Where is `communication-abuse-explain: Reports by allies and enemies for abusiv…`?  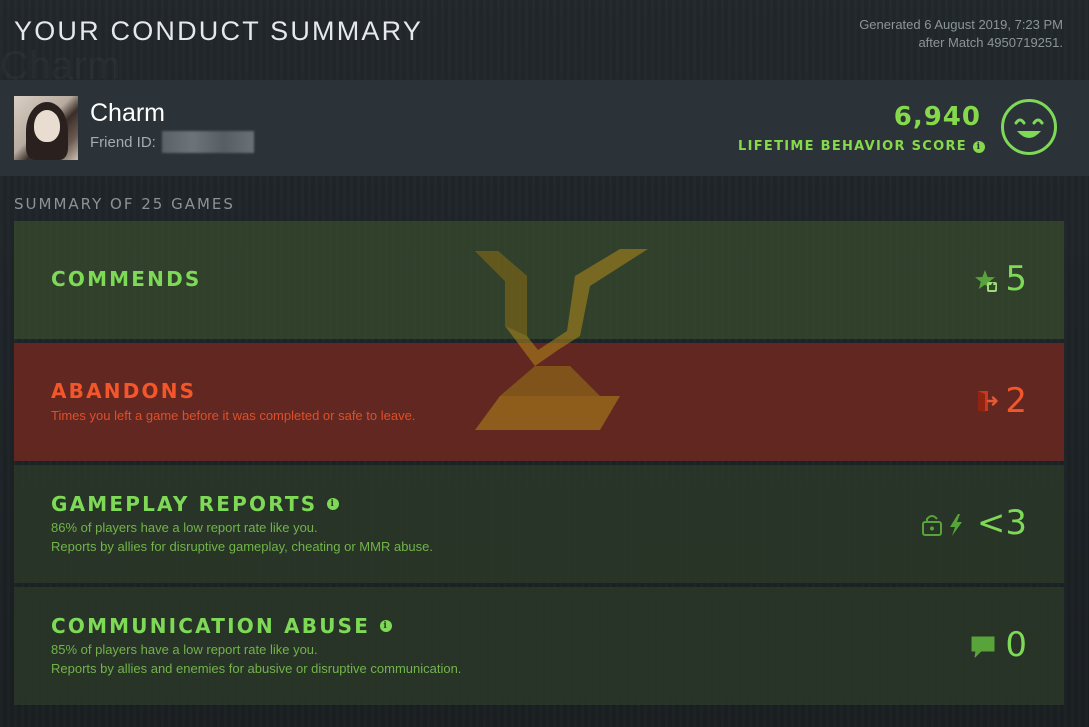
communication-abuse-explain: Reports by allies and enemies for abusiv… is located at coordinates (256, 668).